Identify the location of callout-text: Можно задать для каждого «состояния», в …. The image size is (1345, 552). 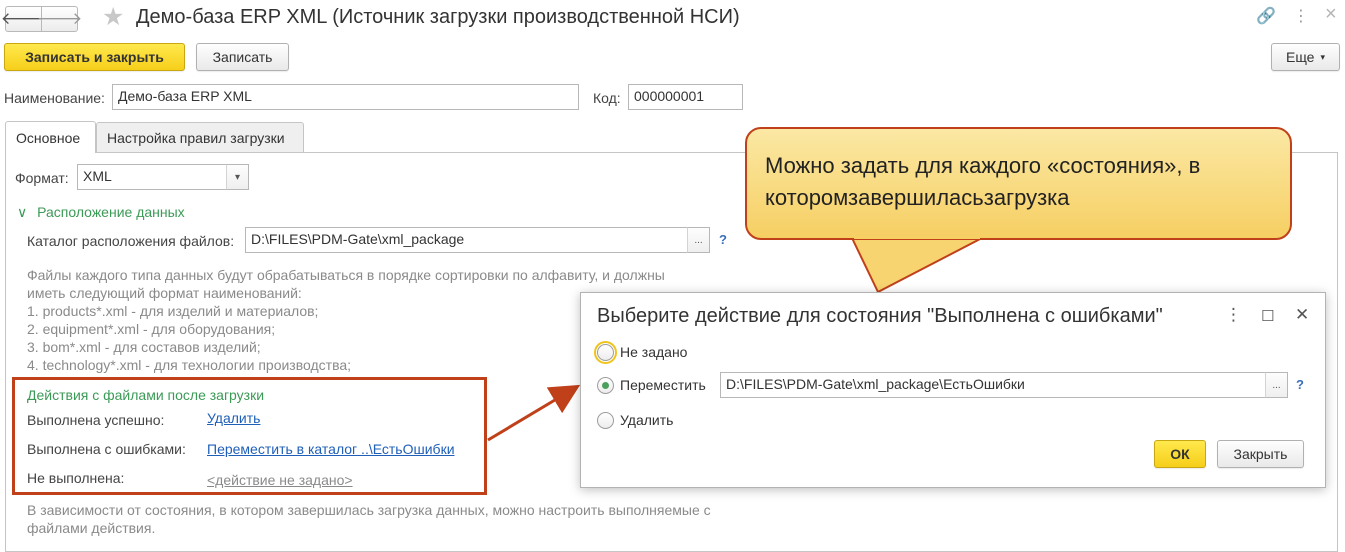
(983, 181).